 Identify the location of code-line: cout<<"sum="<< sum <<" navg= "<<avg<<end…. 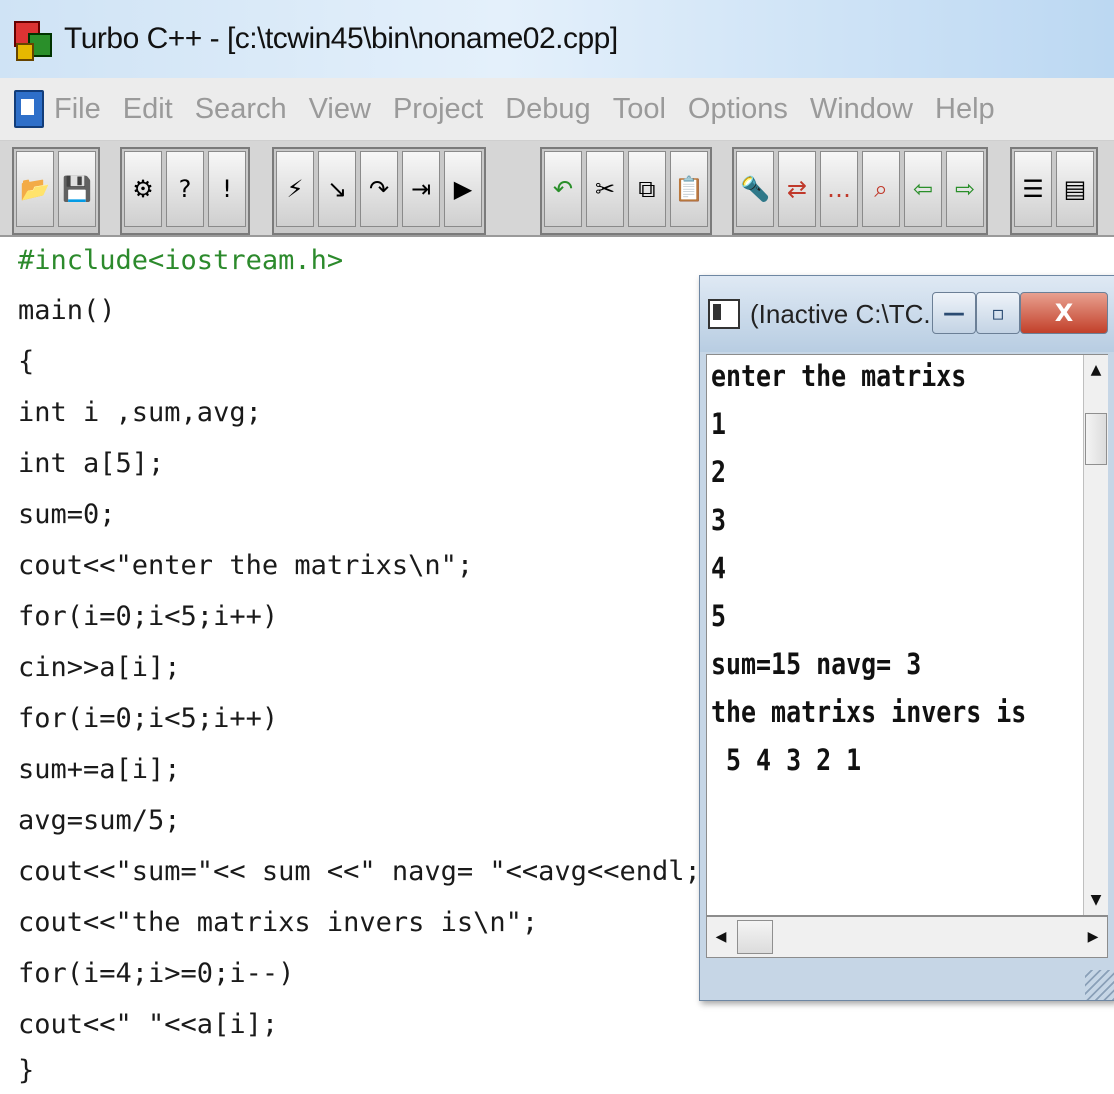
(359, 871).